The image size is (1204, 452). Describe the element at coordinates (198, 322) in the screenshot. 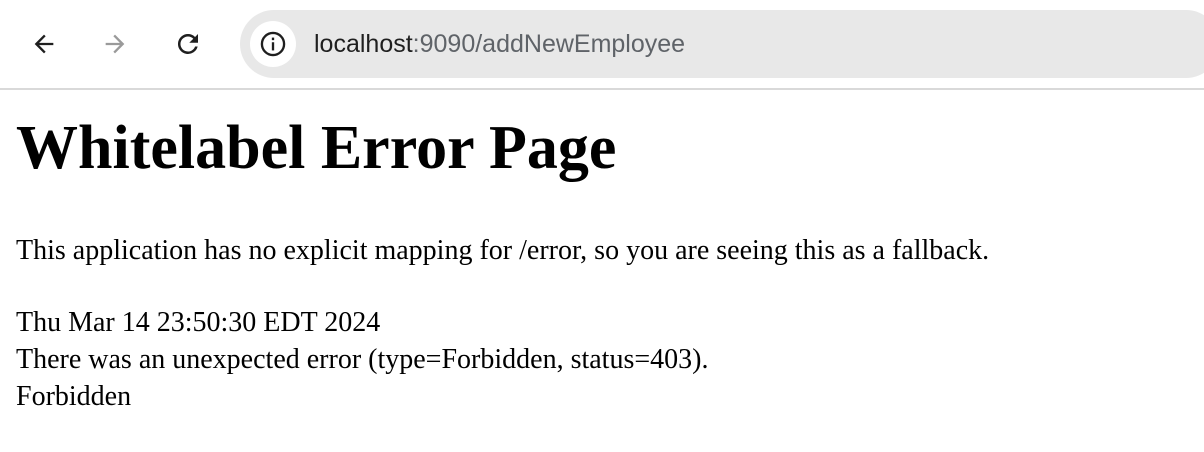

I see `error-timestamp: Thu Mar 14 23:50:30 EDT 2024` at that location.